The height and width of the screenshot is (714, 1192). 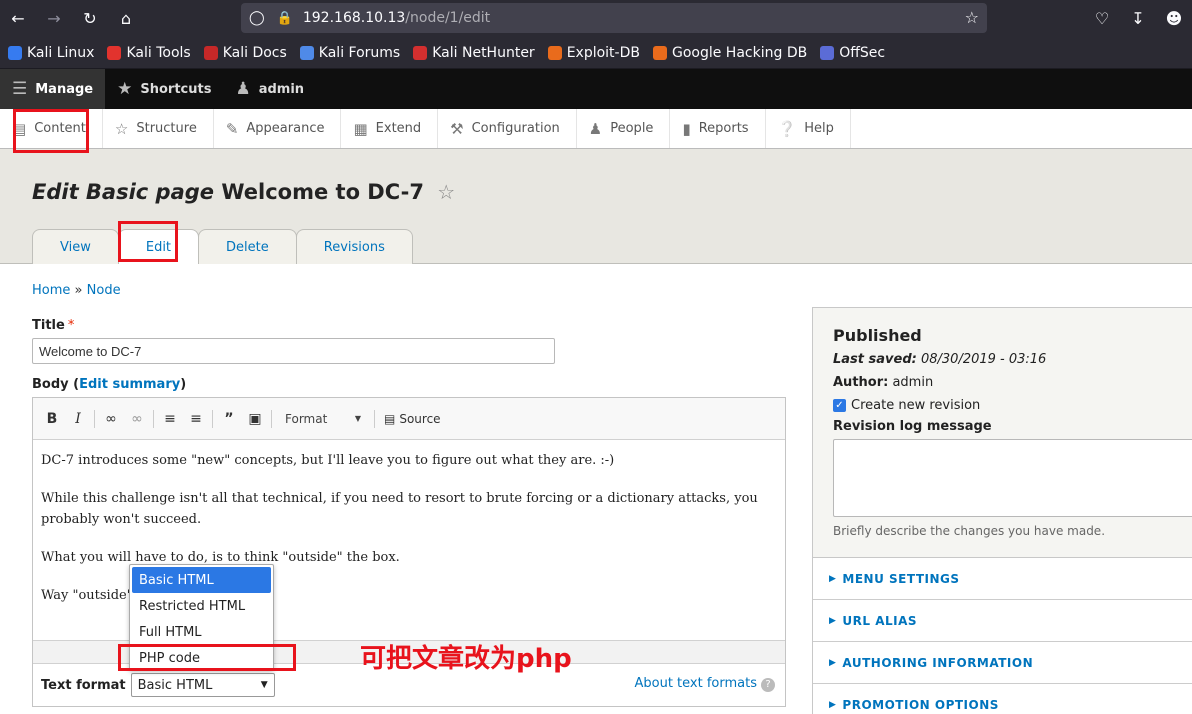 What do you see at coordinates (861, 382) in the screenshot?
I see `author-label: Author:` at bounding box center [861, 382].